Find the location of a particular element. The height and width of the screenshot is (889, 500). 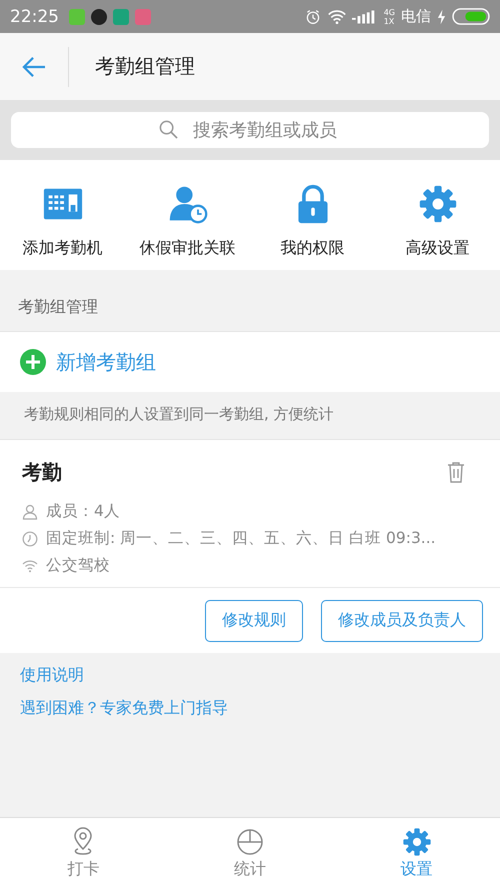

shortcut-label: 我的权限 is located at coordinates (312, 248).